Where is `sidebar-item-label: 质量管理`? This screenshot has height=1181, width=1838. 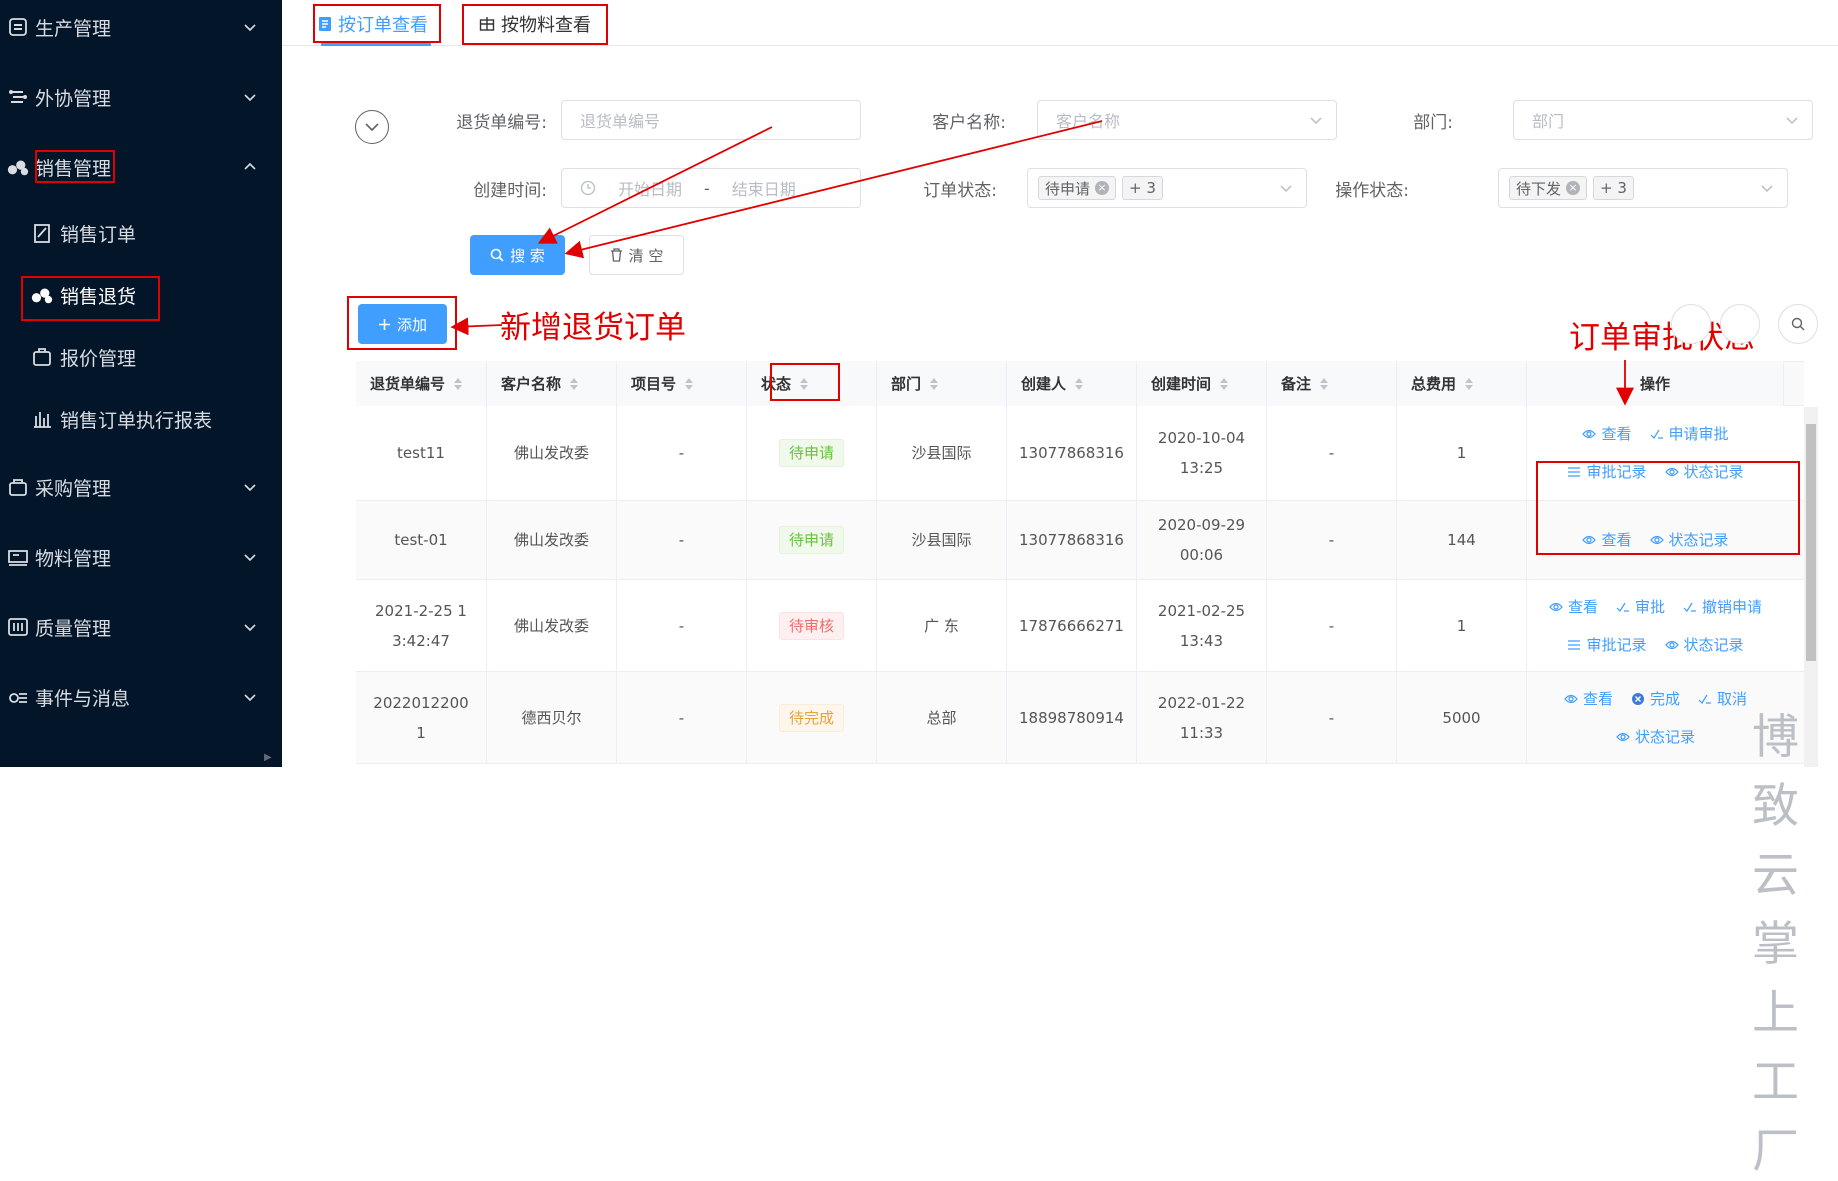 sidebar-item-label: 质量管理 is located at coordinates (73, 628).